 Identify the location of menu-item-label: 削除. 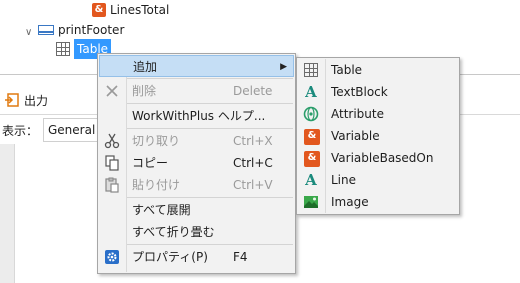
(144, 91).